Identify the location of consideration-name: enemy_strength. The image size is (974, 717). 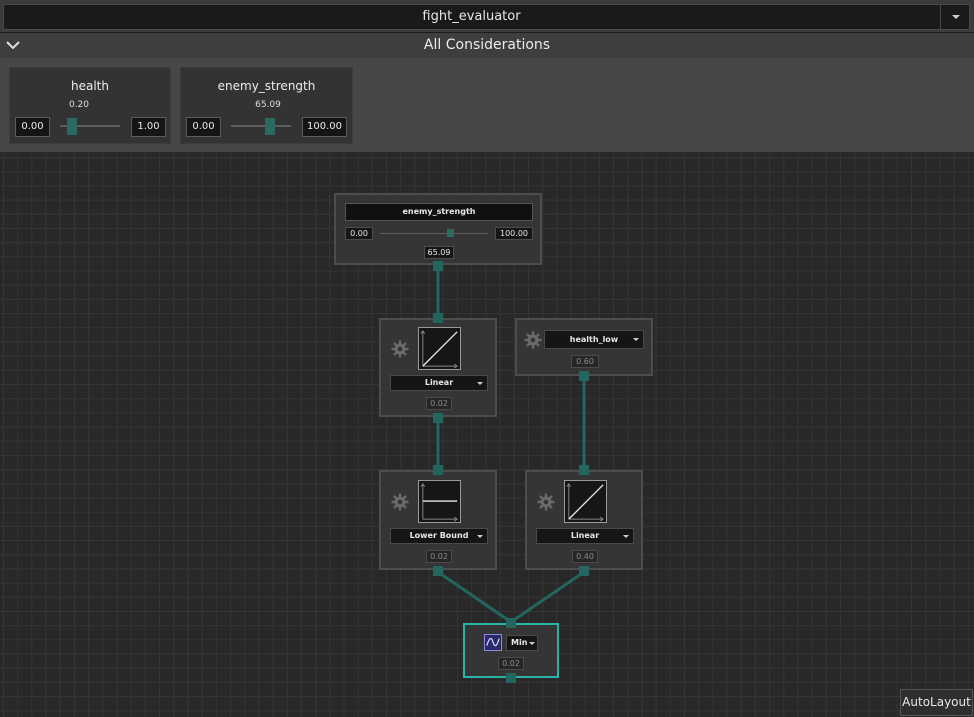
(266, 86).